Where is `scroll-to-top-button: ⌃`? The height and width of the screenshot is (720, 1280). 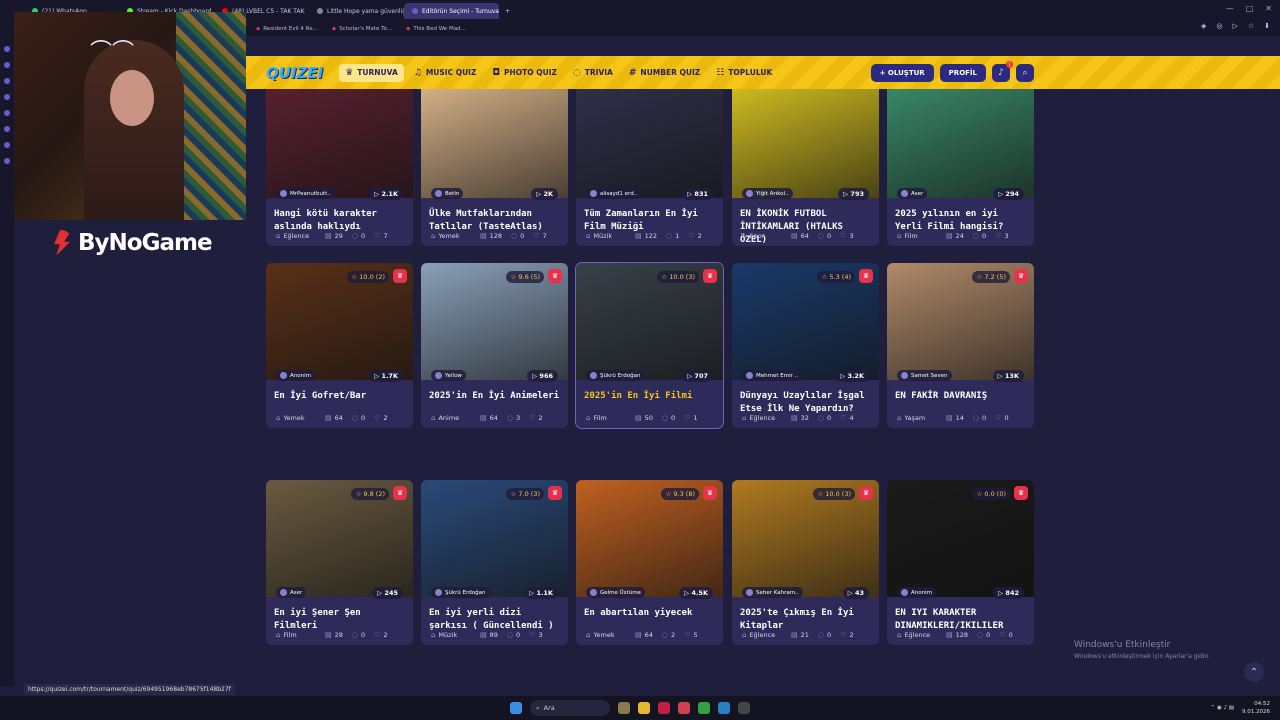 scroll-to-top-button: ⌃ is located at coordinates (1254, 672).